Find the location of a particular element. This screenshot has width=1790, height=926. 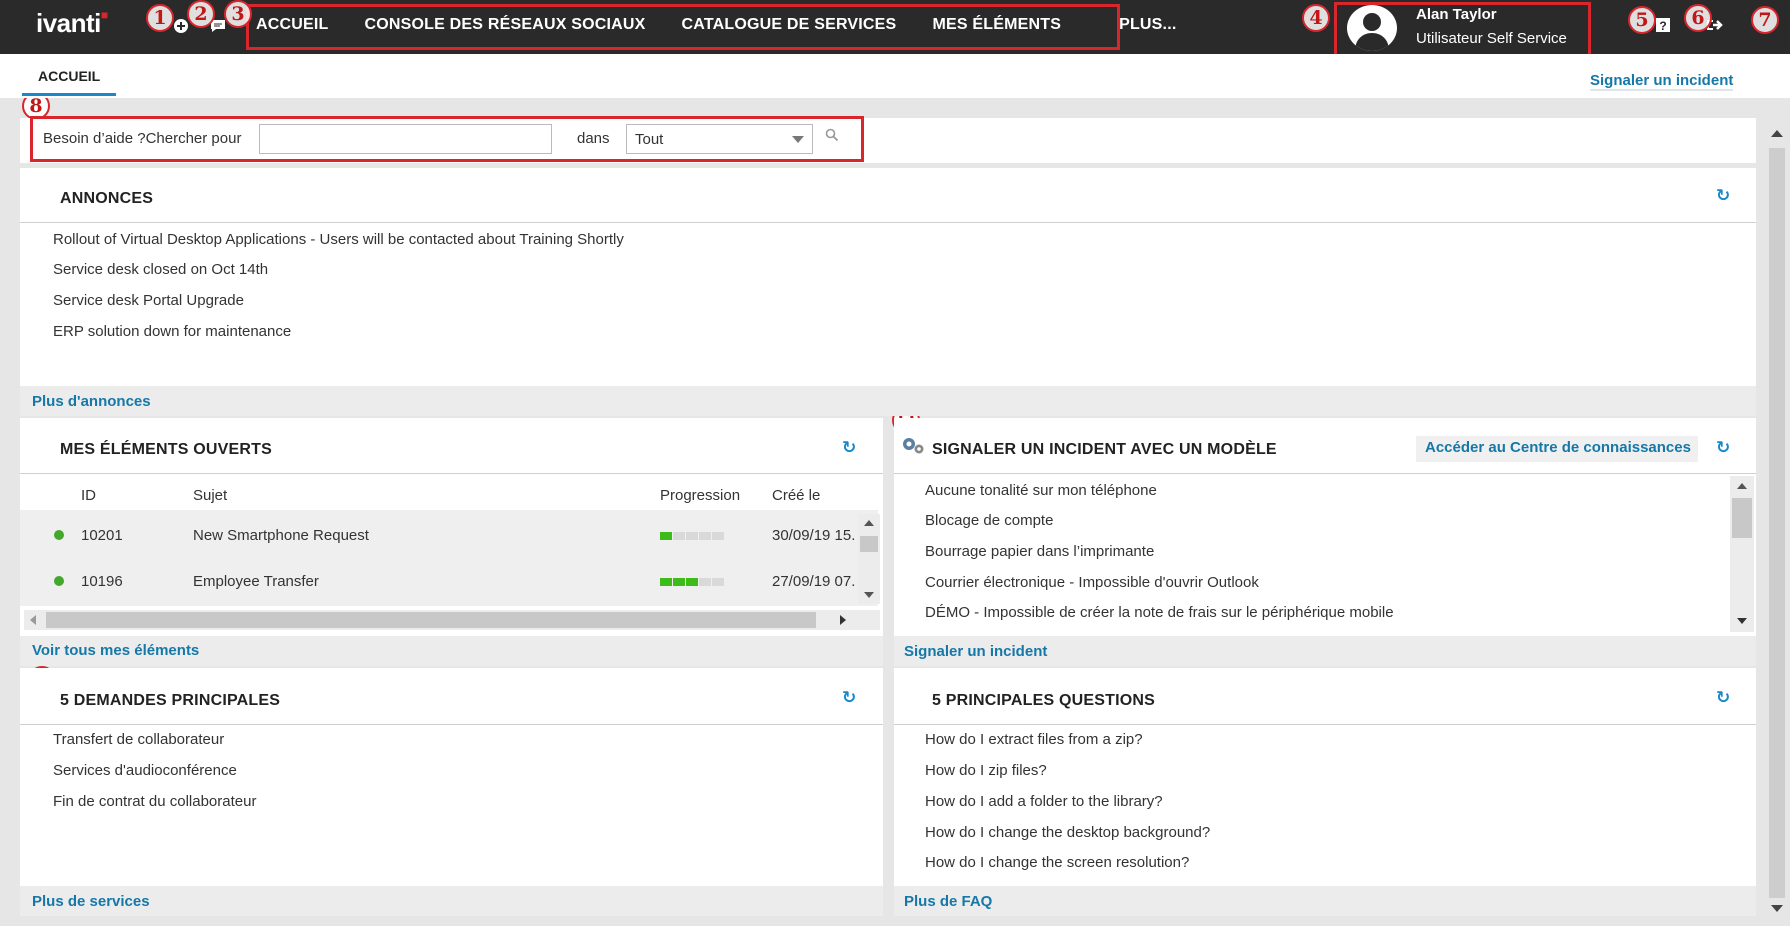

table-cell-created: 27/09/19 07. is located at coordinates (814, 581).